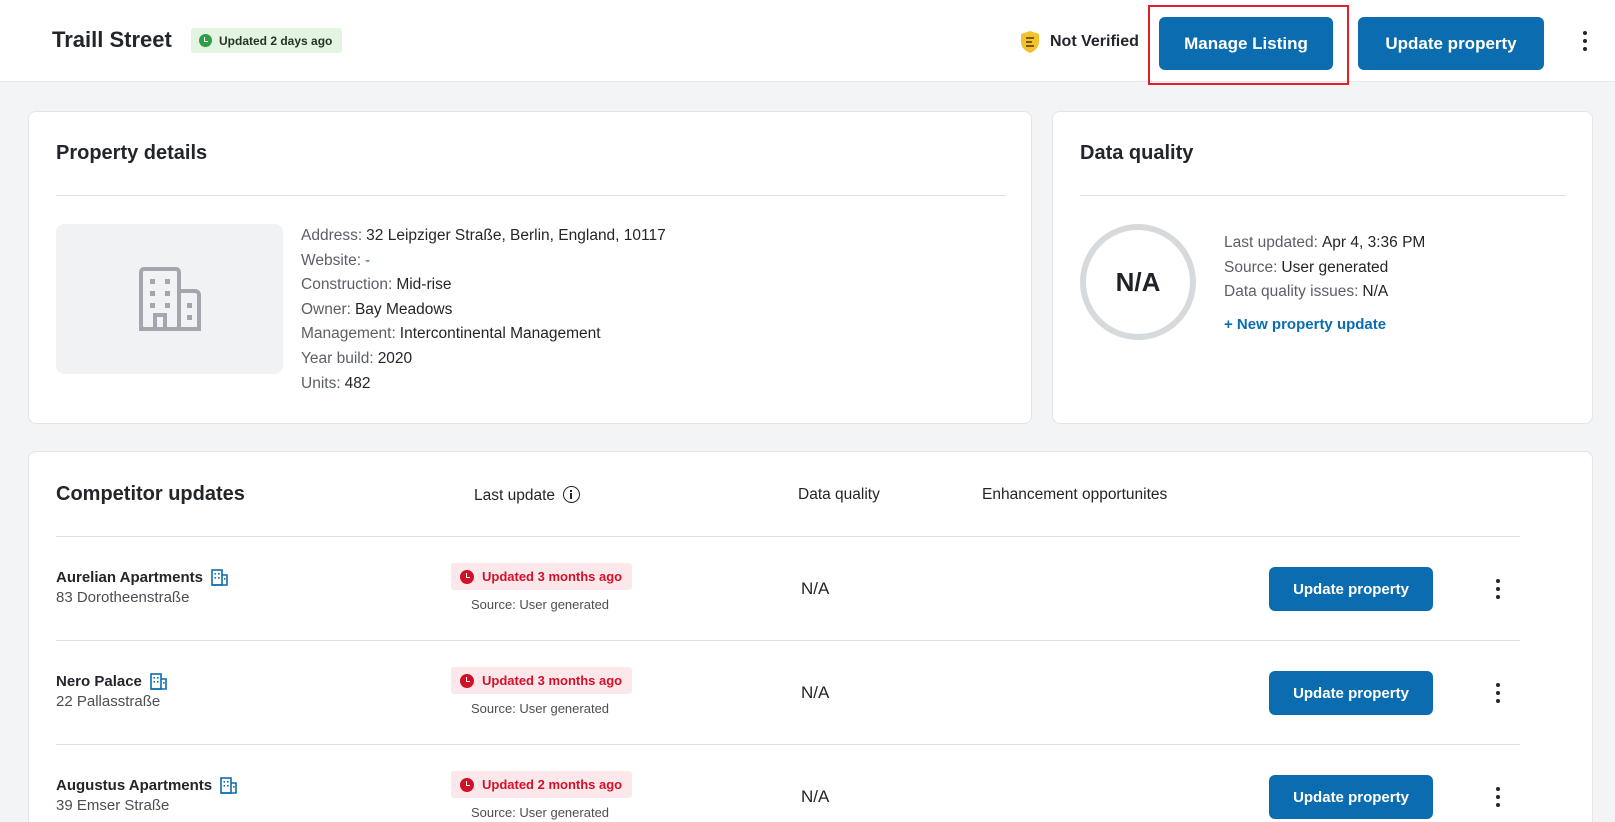  Describe the element at coordinates (367, 260) in the screenshot. I see `website-link: -` at that location.